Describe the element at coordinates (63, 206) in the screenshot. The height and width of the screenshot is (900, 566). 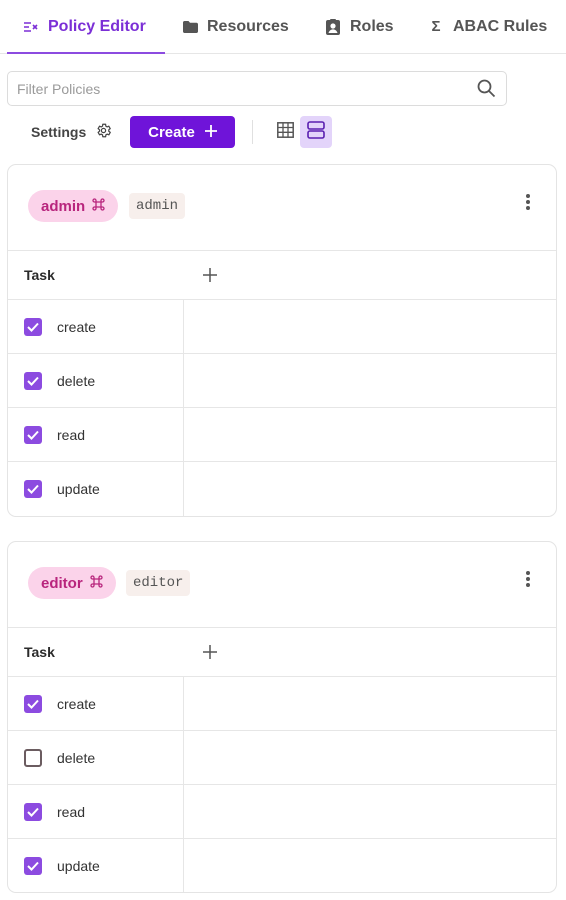
I see `role-name: admin` at that location.